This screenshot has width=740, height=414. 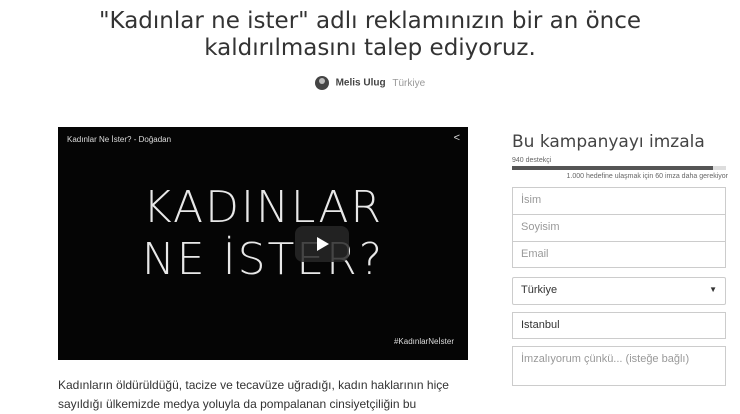 What do you see at coordinates (263, 259) in the screenshot?
I see `thumbnail-line-2: NE İSTER?` at bounding box center [263, 259].